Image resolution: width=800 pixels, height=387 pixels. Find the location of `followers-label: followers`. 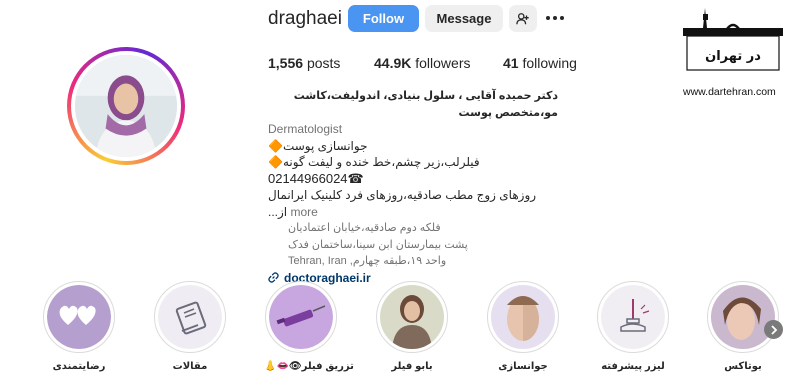

followers-label: followers is located at coordinates (443, 63).